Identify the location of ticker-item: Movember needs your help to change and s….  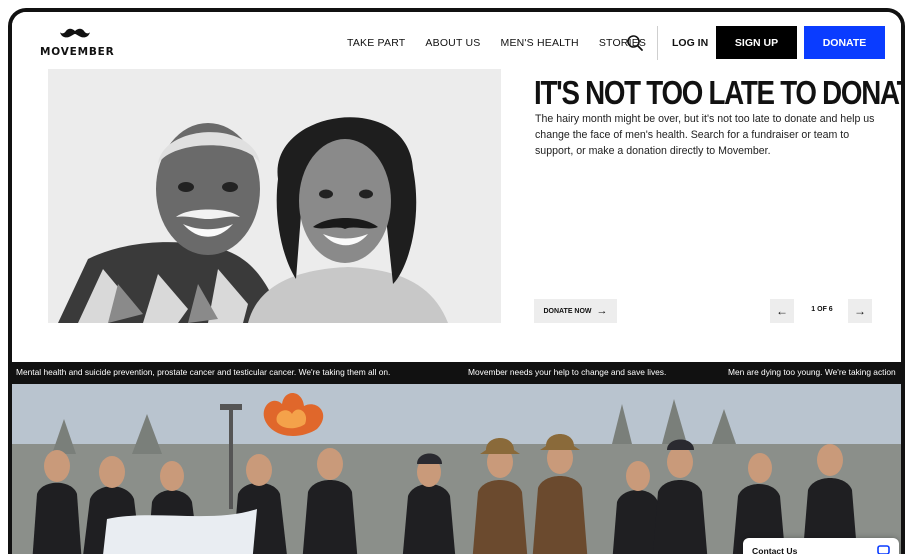
(567, 372).